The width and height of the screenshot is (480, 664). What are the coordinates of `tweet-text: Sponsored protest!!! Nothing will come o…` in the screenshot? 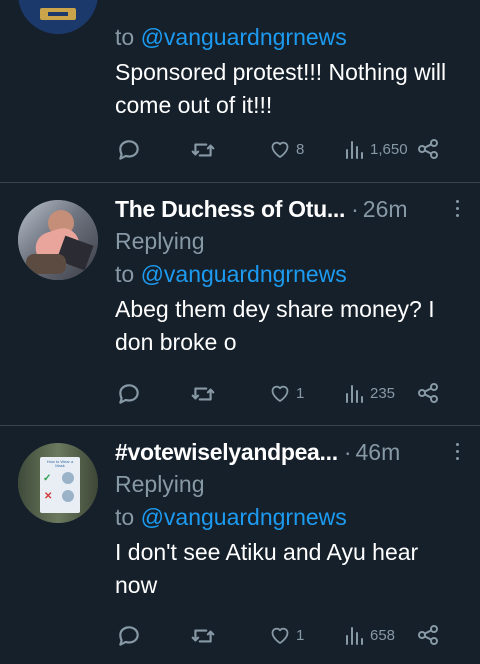 It's located at (281, 88).